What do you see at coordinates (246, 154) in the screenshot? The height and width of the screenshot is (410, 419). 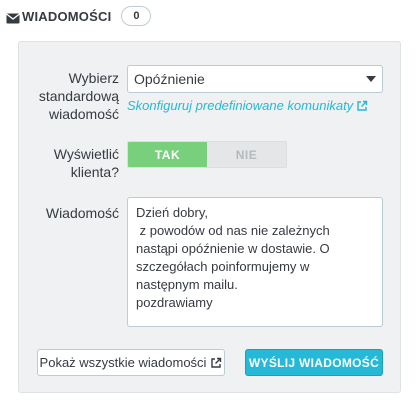 I see `toggle-no-option: NIE` at bounding box center [246, 154].